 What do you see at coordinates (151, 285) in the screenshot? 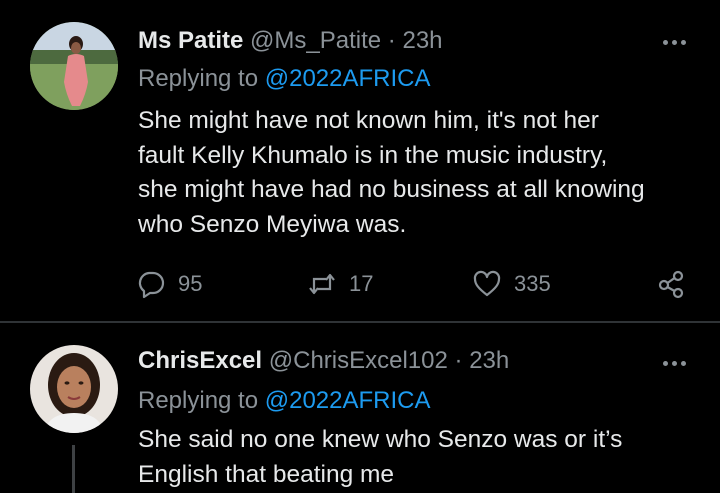
I see `reply-icon` at bounding box center [151, 285].